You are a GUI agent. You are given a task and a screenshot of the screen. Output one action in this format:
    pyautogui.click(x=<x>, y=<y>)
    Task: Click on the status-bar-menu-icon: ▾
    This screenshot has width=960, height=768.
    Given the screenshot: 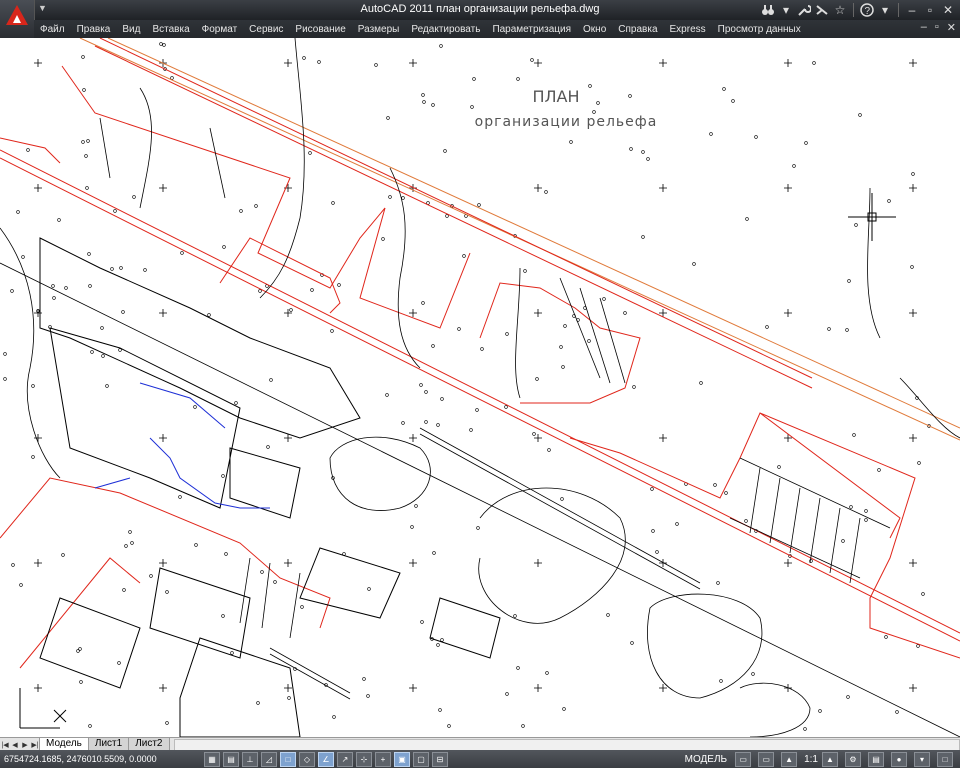 What is the action you would take?
    pyautogui.click(x=922, y=759)
    